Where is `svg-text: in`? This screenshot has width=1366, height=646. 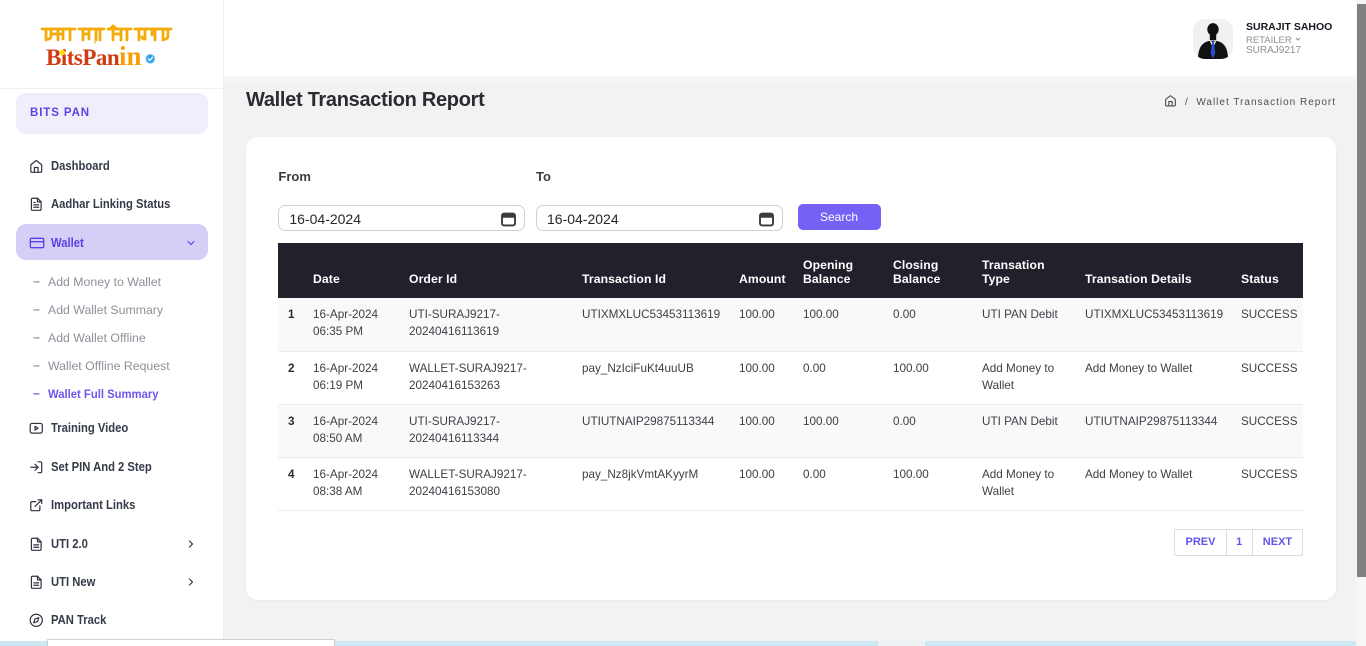 svg-text: in is located at coordinates (130, 56).